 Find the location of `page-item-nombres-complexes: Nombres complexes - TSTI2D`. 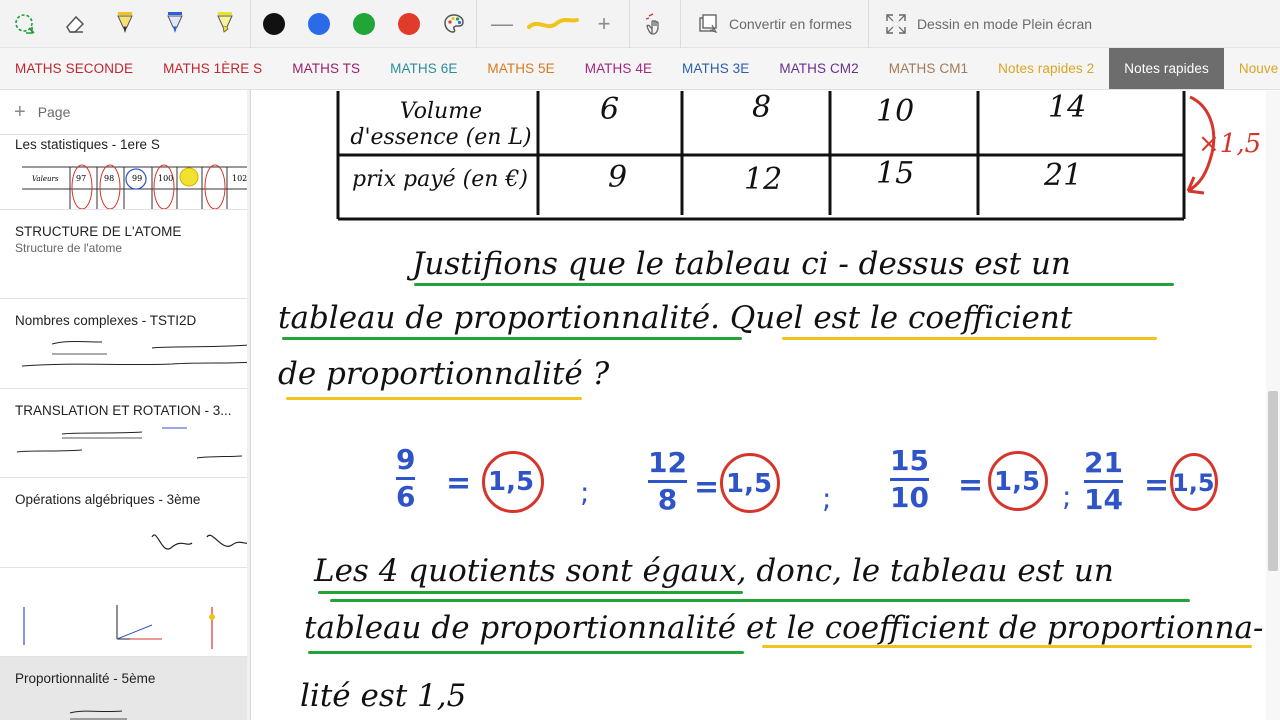

page-item-nombres-complexes: Nombres complexes - TSTI2D is located at coordinates (125, 344).